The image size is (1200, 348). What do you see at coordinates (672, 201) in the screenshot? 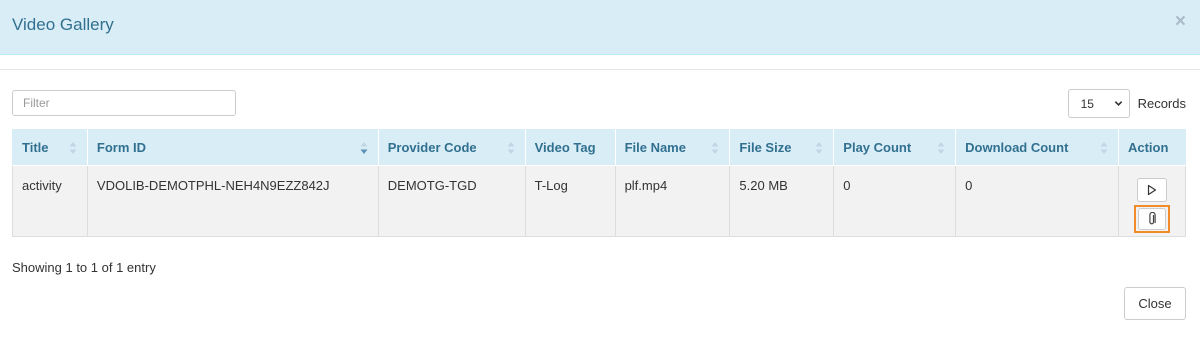
I see `cell-file-name: plf.mp4` at bounding box center [672, 201].